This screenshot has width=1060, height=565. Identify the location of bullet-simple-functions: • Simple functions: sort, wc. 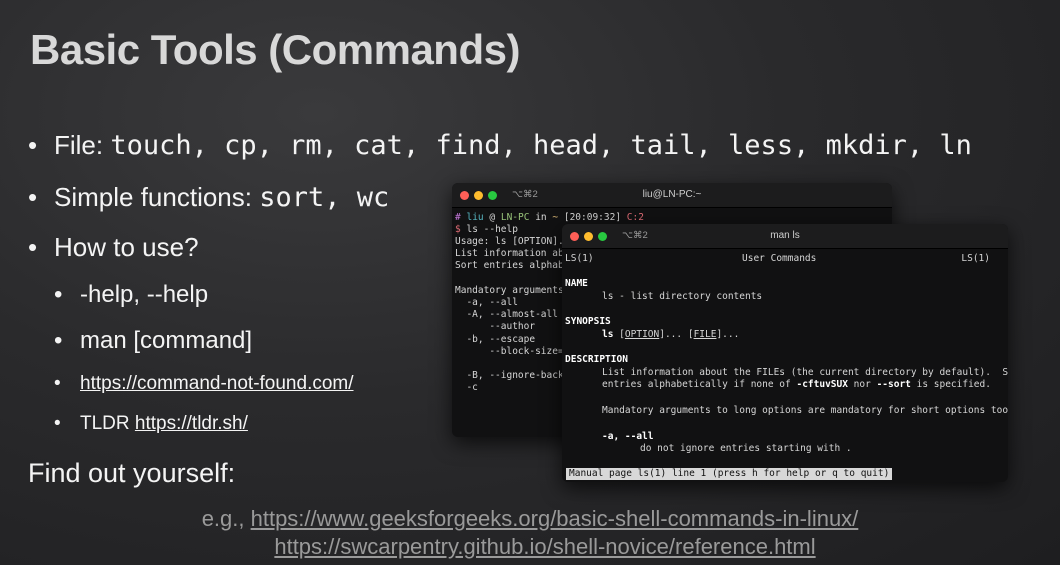
(208, 197).